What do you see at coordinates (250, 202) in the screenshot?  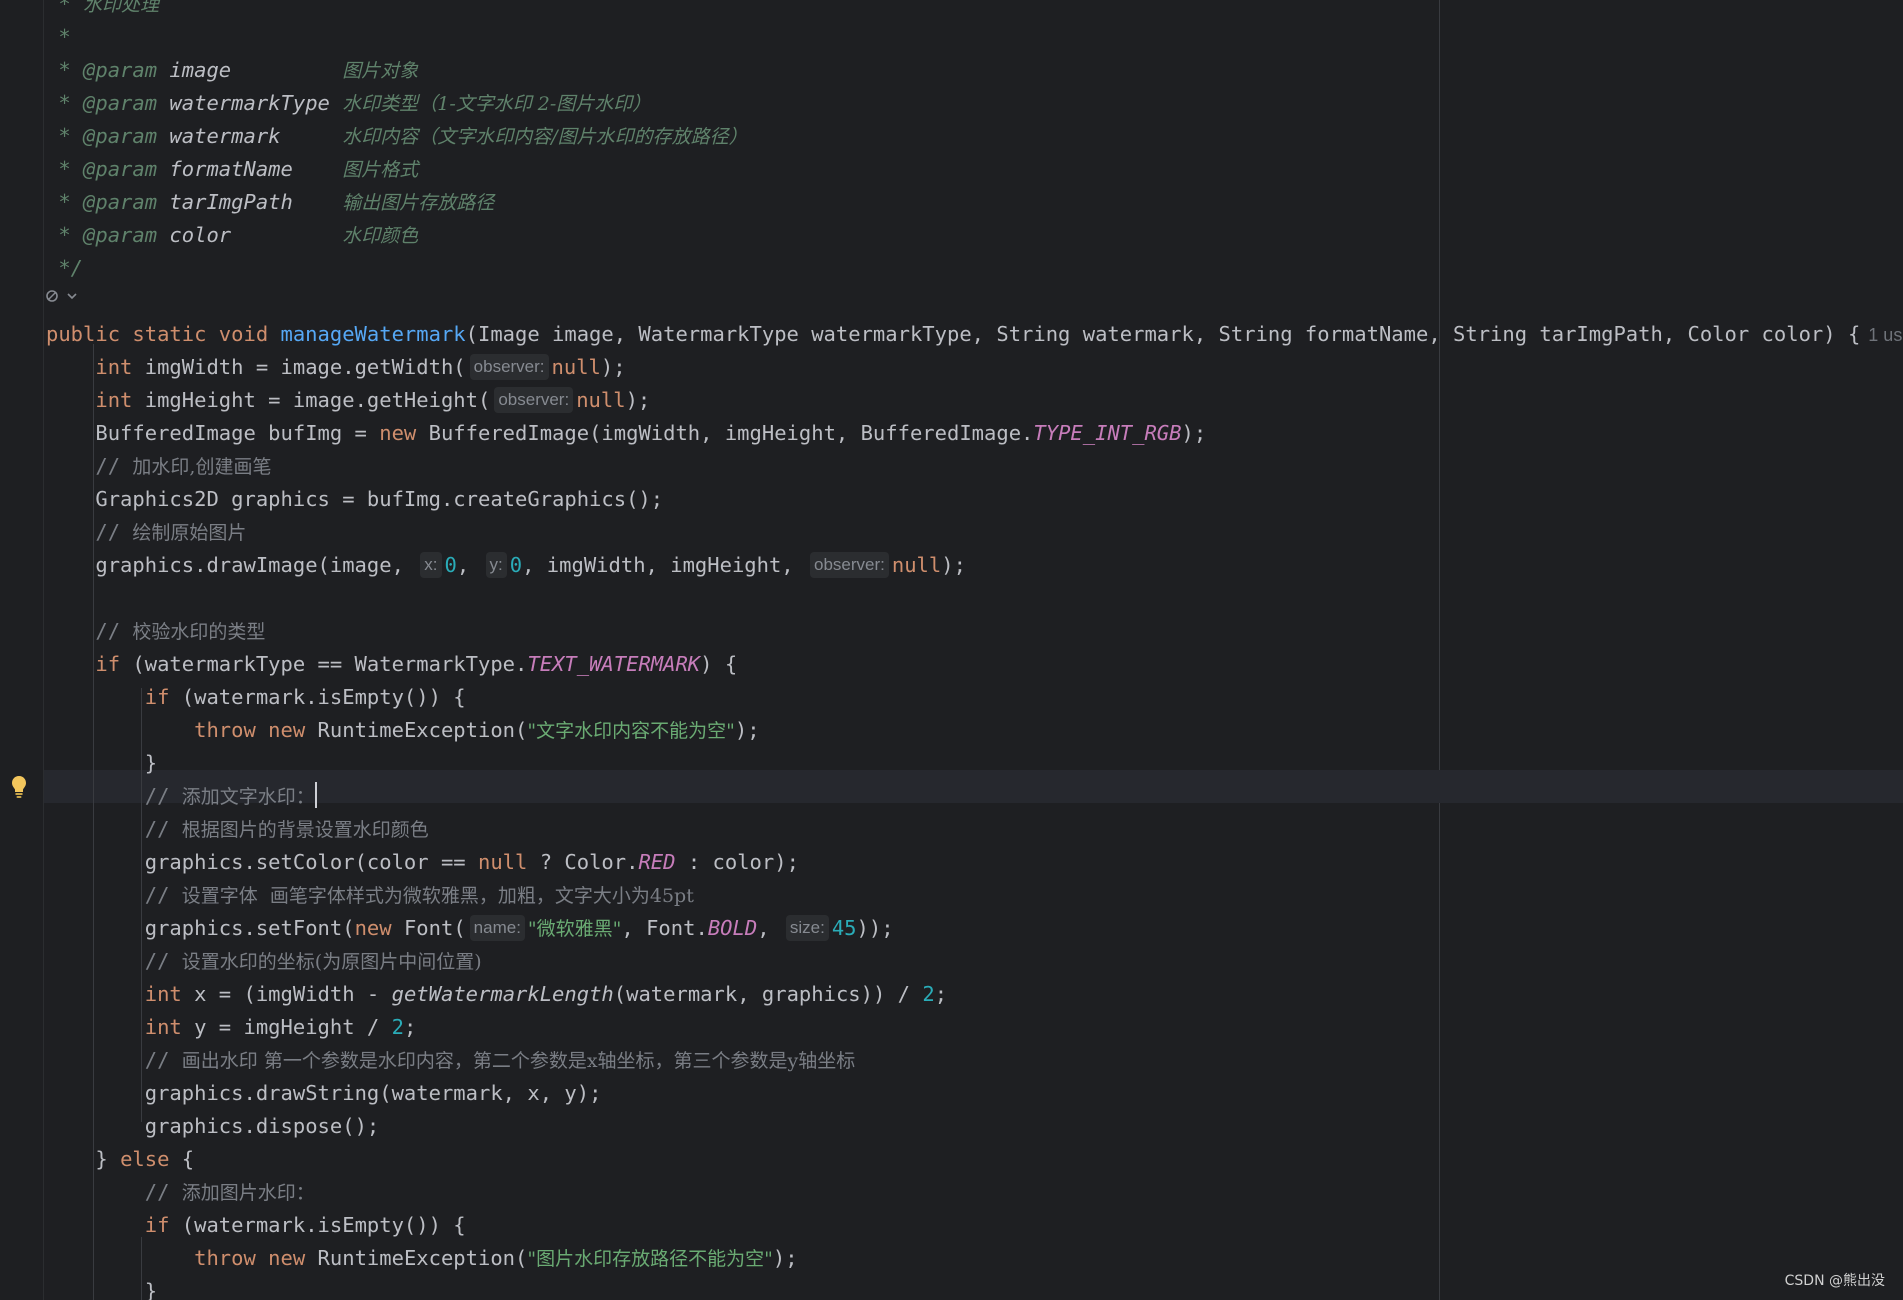 I see `doc-param-name: tarImgPath` at bounding box center [250, 202].